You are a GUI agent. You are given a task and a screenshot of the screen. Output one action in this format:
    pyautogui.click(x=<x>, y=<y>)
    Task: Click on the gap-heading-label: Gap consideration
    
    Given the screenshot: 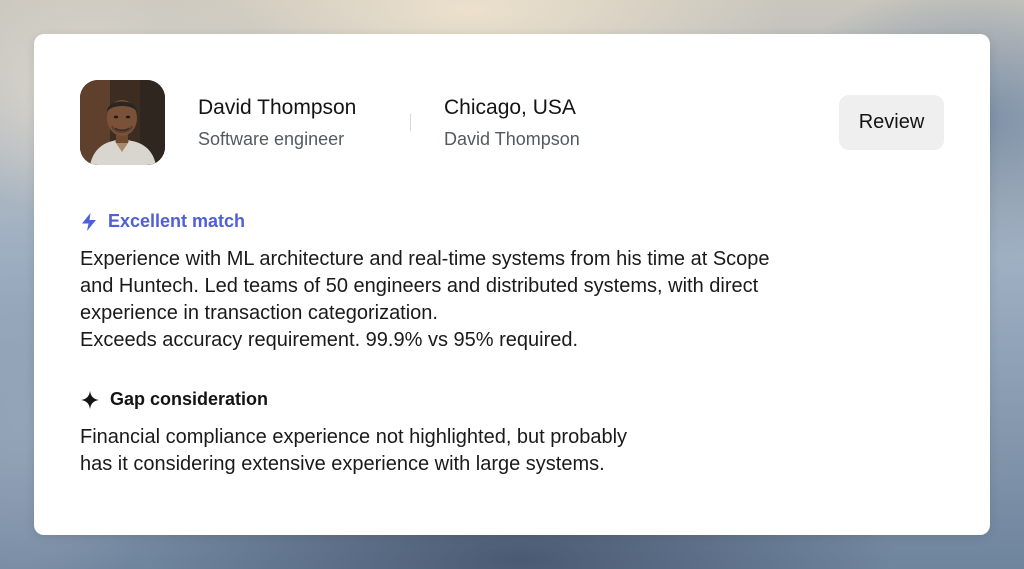 What is the action you would take?
    pyautogui.click(x=189, y=399)
    